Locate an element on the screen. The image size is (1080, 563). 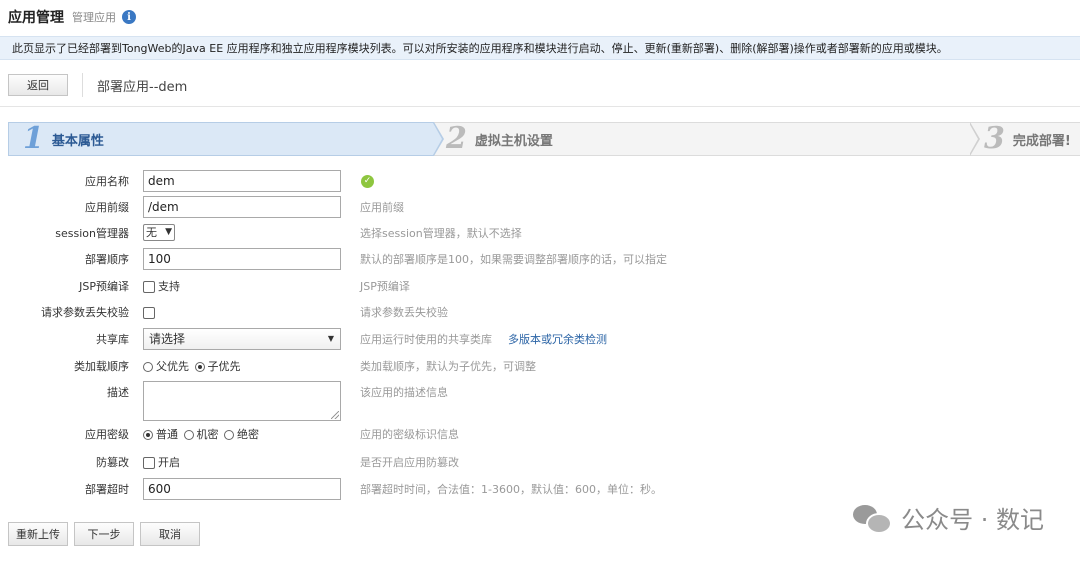
step-label: 虚拟主机设置 is located at coordinates (513, 141).